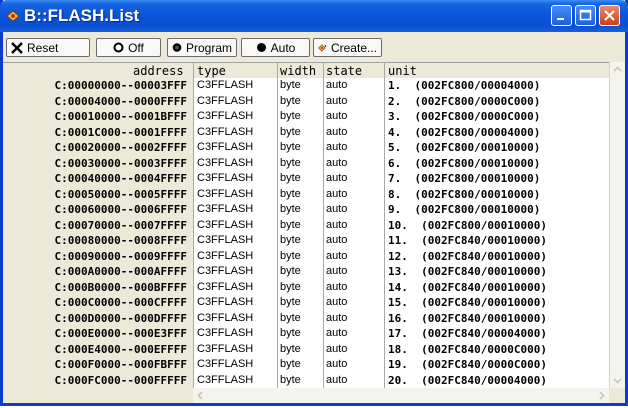  Describe the element at coordinates (120, 333) in the screenshot. I see `cell-address: C:000E0000--000E3FFF` at that location.